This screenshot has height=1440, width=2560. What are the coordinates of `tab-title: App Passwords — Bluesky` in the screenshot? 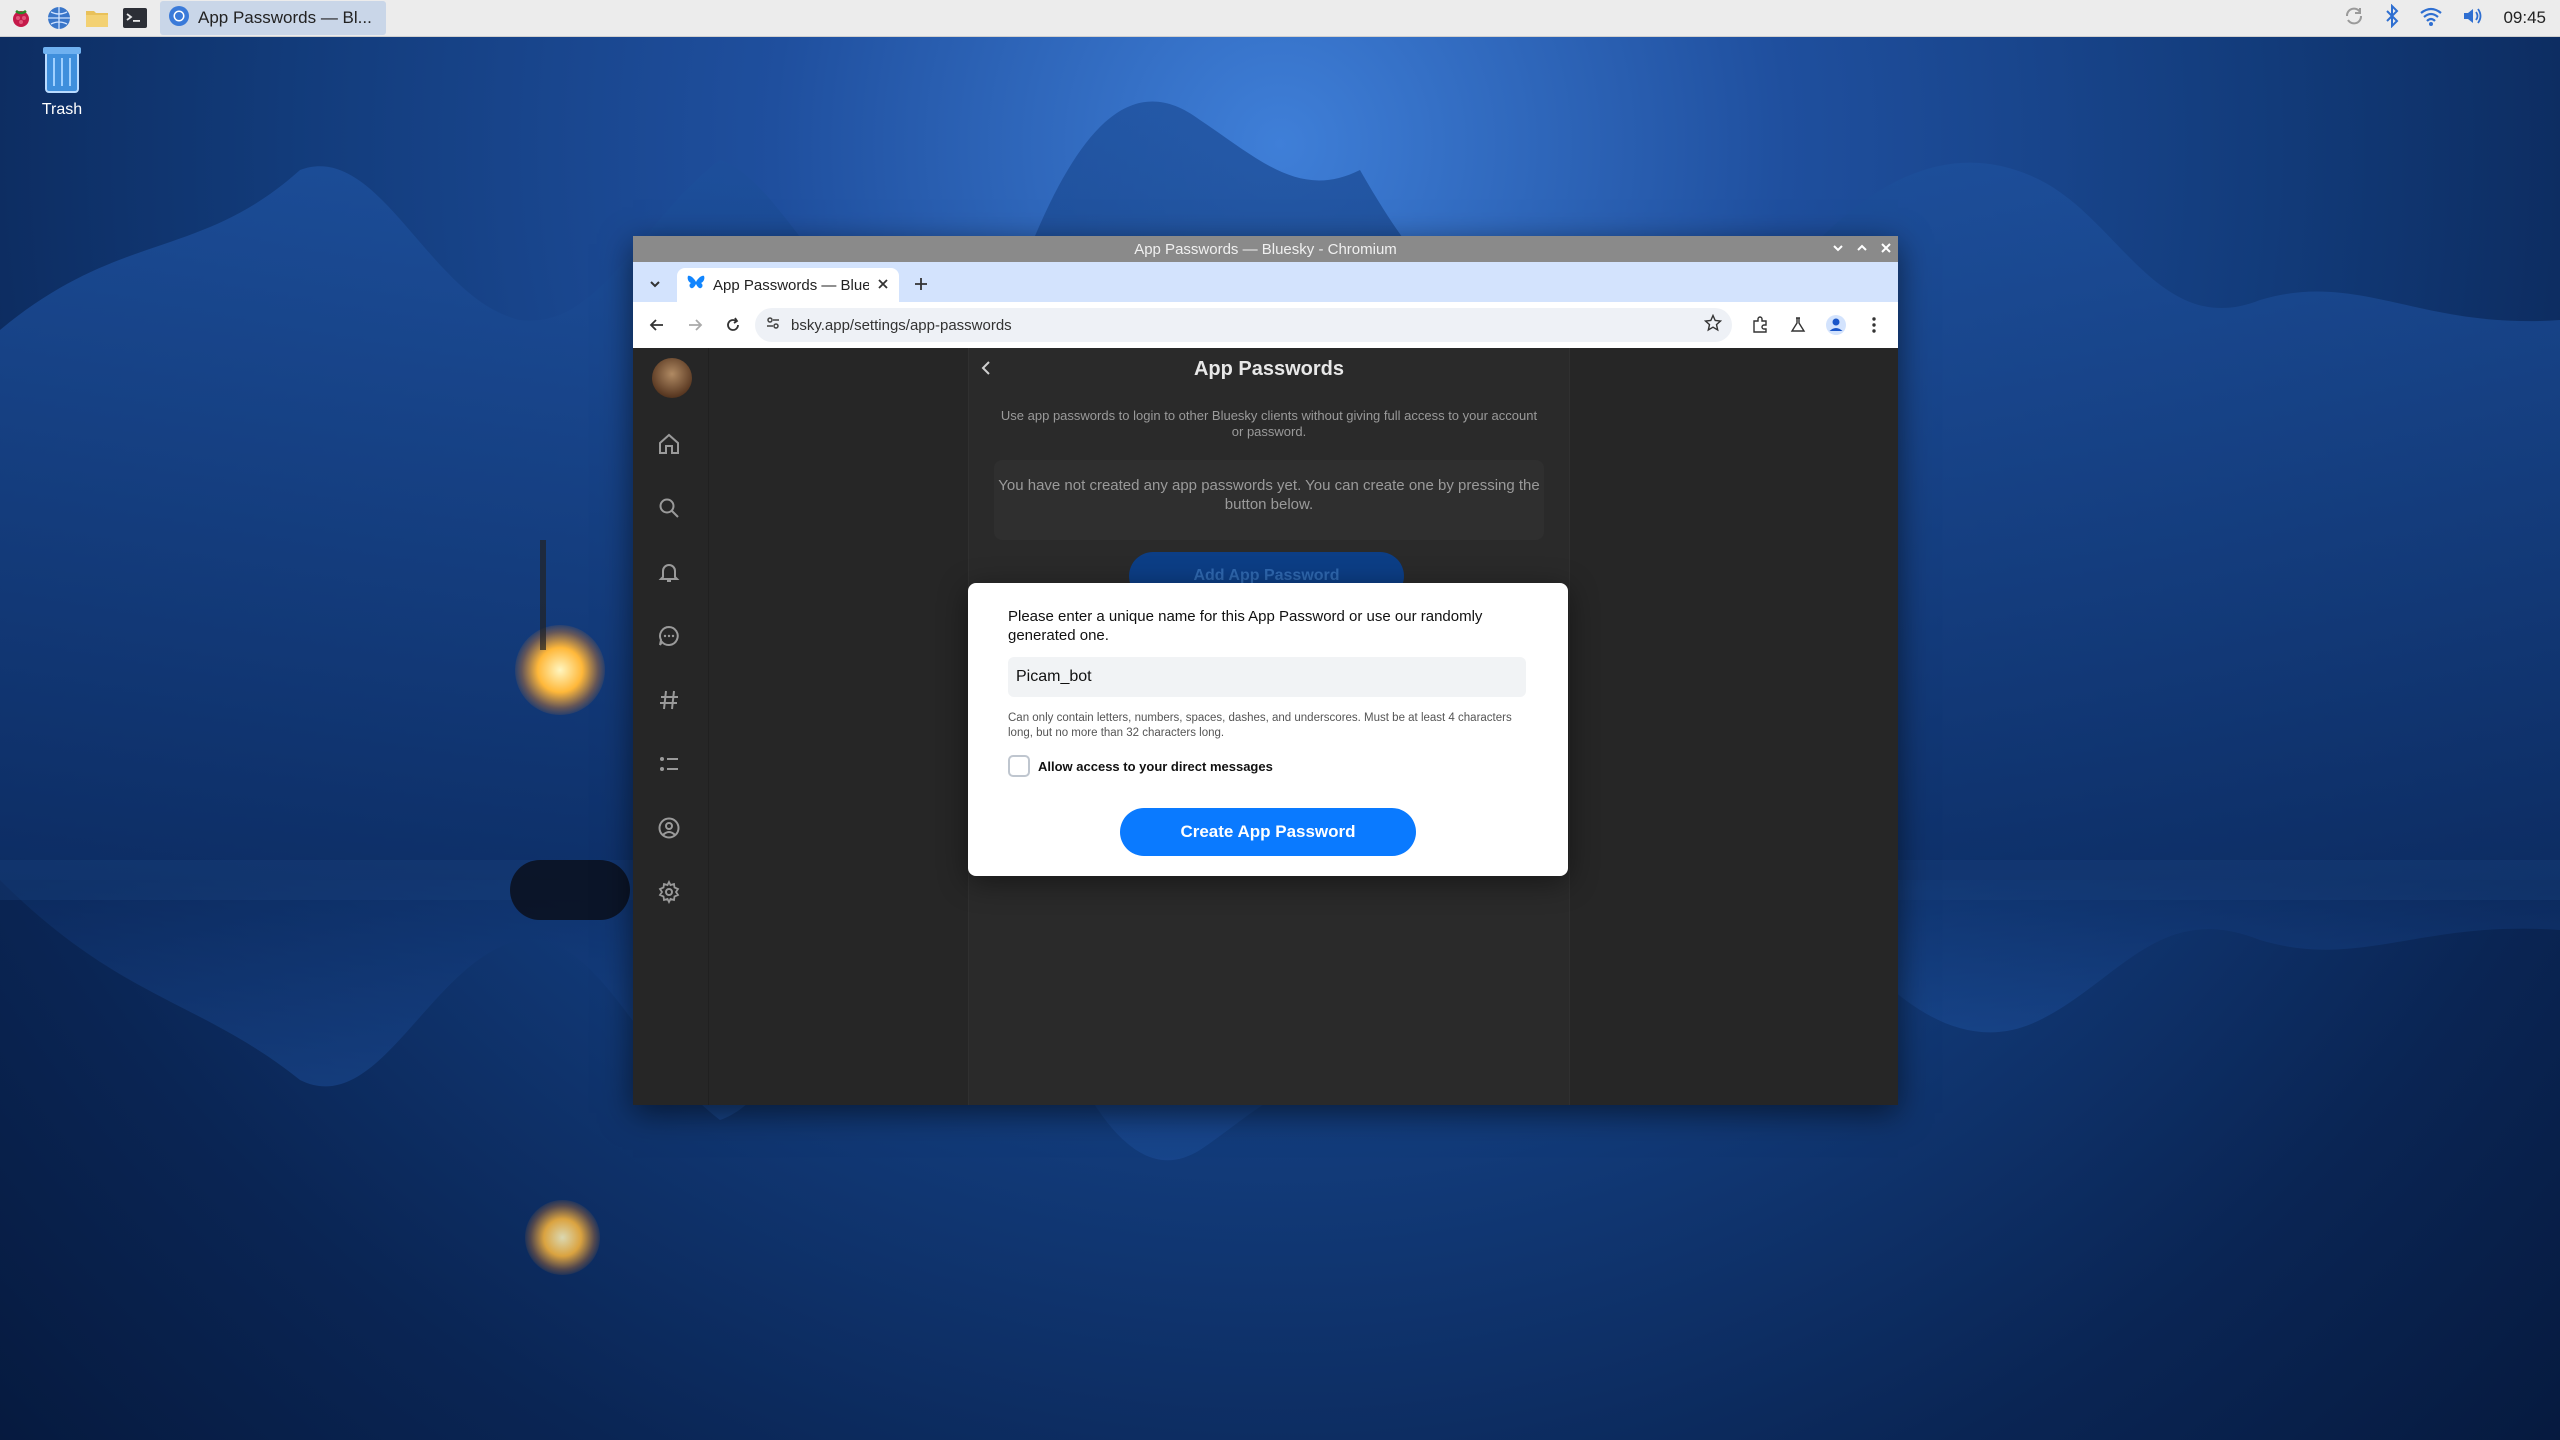 It's located at (791, 285).